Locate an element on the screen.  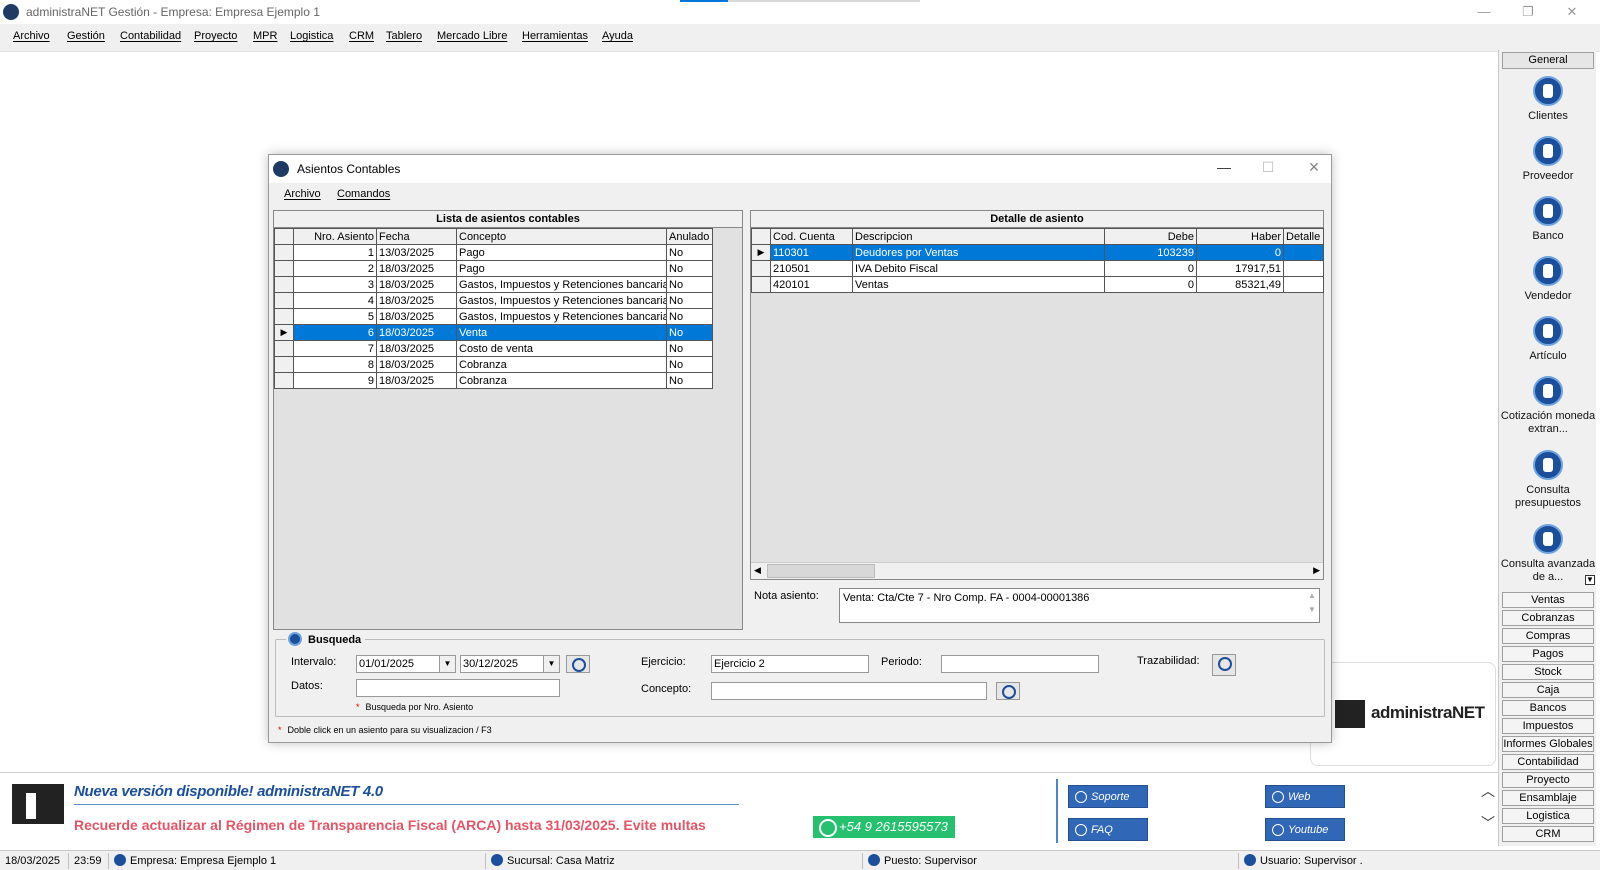
panel-contabilidad: Contabilidad is located at coordinates (1548, 762).